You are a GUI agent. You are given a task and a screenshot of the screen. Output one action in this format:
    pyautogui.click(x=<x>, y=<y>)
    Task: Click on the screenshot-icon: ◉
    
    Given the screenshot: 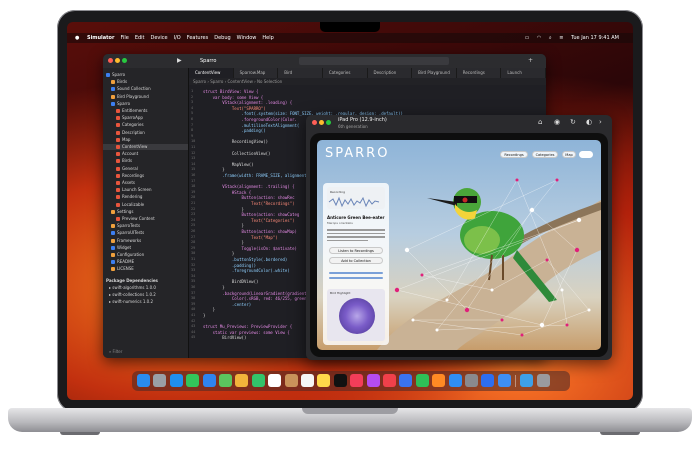 What is the action you would take?
    pyautogui.click(x=557, y=122)
    